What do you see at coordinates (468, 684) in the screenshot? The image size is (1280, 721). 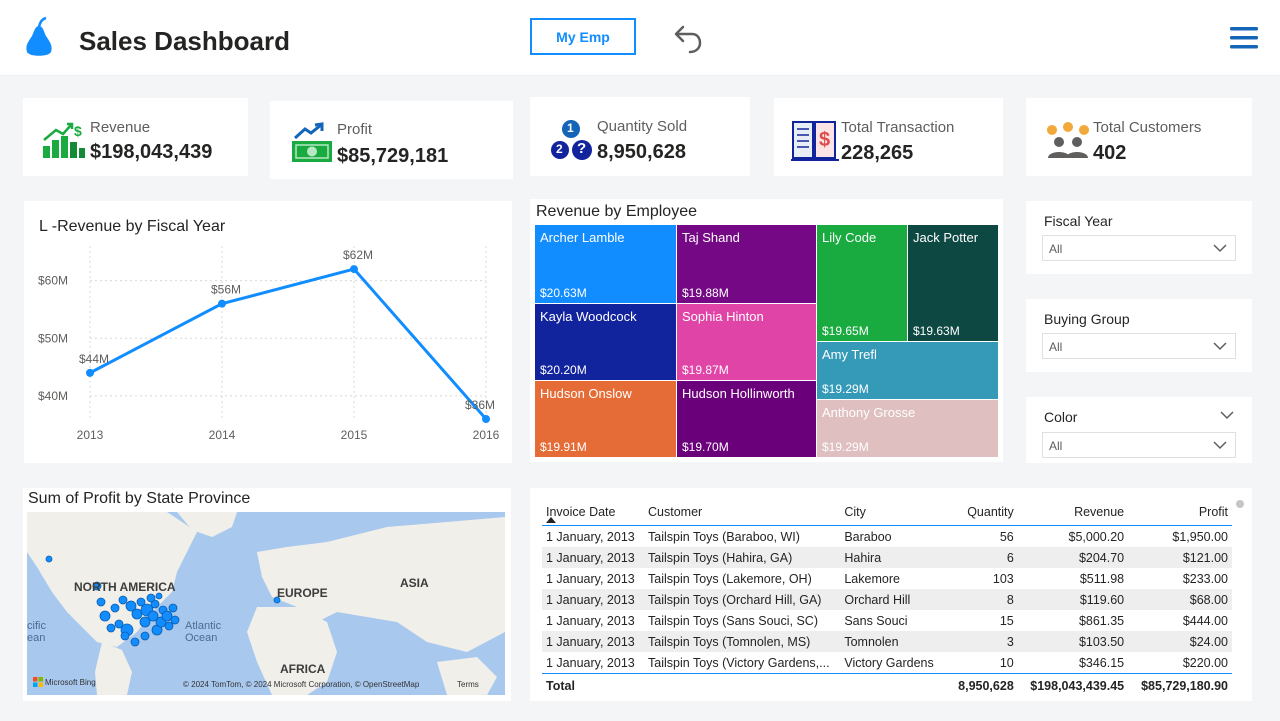 I see `map-terms-link: Terms` at bounding box center [468, 684].